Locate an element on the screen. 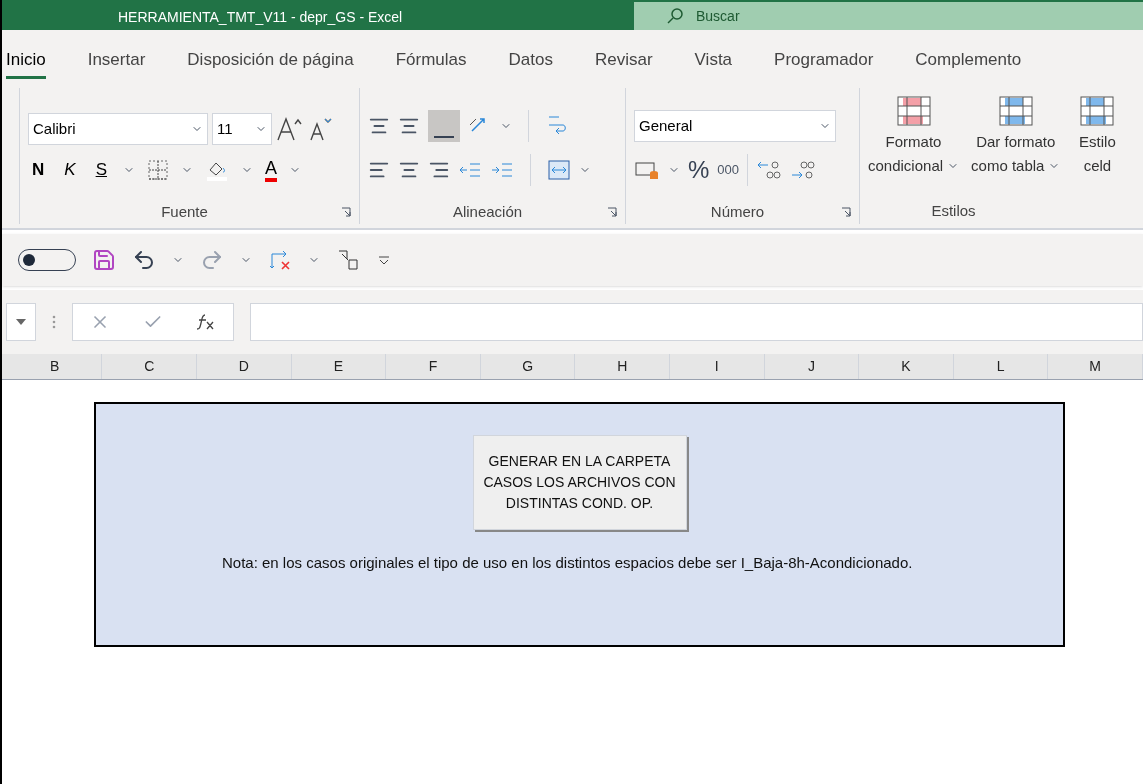 The width and height of the screenshot is (1143, 784). ribbon-tab: Revisar is located at coordinates (623, 59).